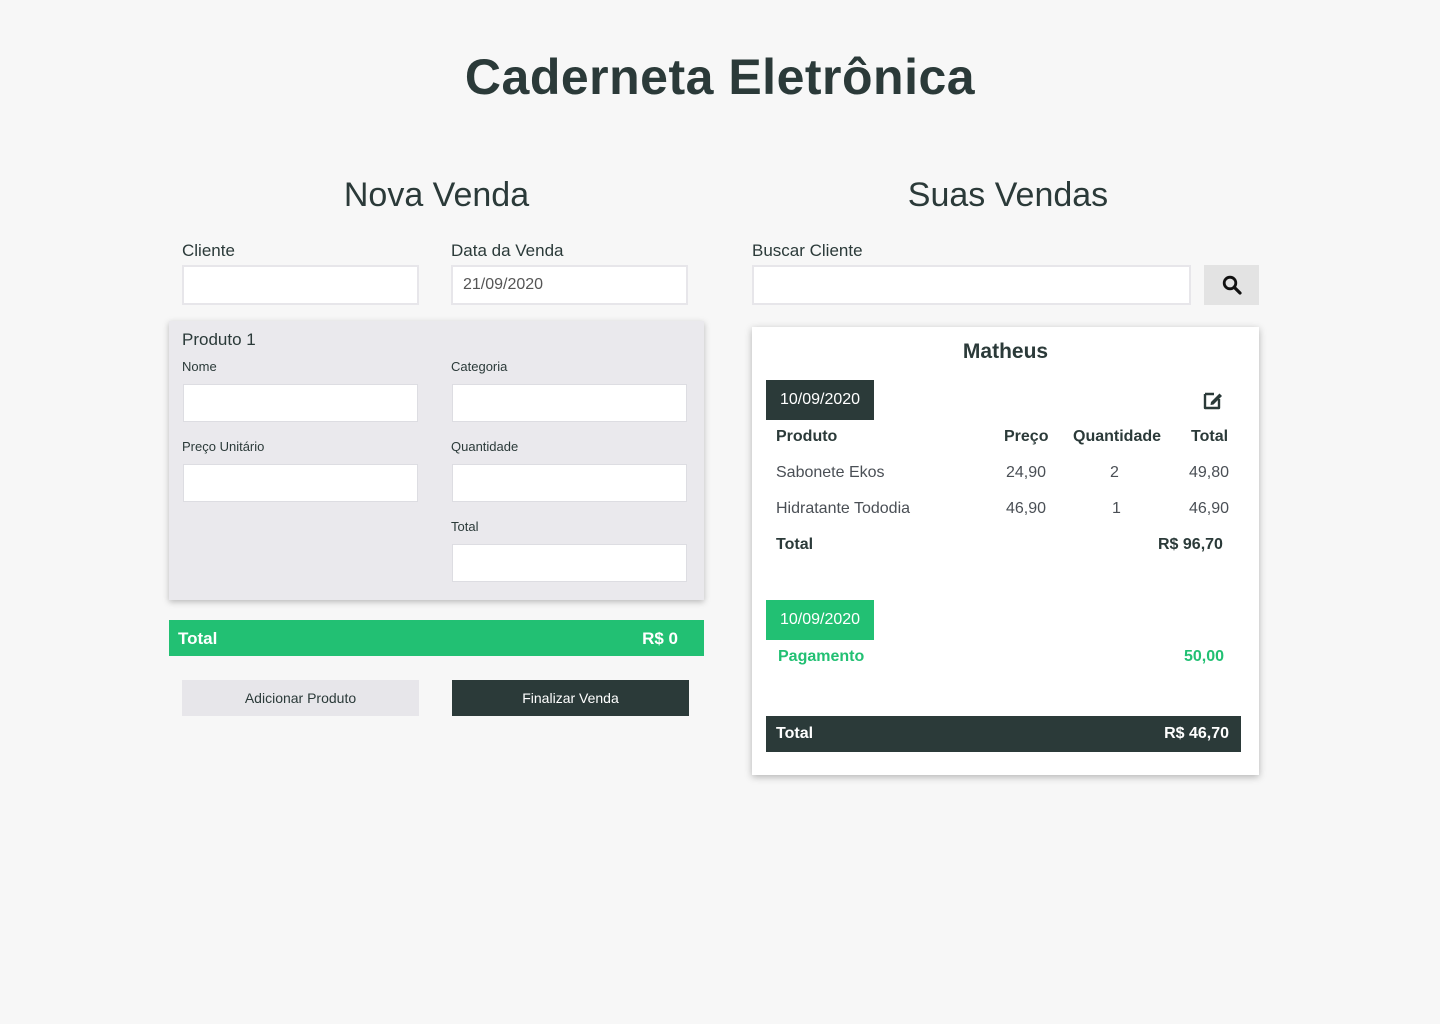 This screenshot has height=1024, width=1440. I want to click on cliente-label: Cliente, so click(208, 250).